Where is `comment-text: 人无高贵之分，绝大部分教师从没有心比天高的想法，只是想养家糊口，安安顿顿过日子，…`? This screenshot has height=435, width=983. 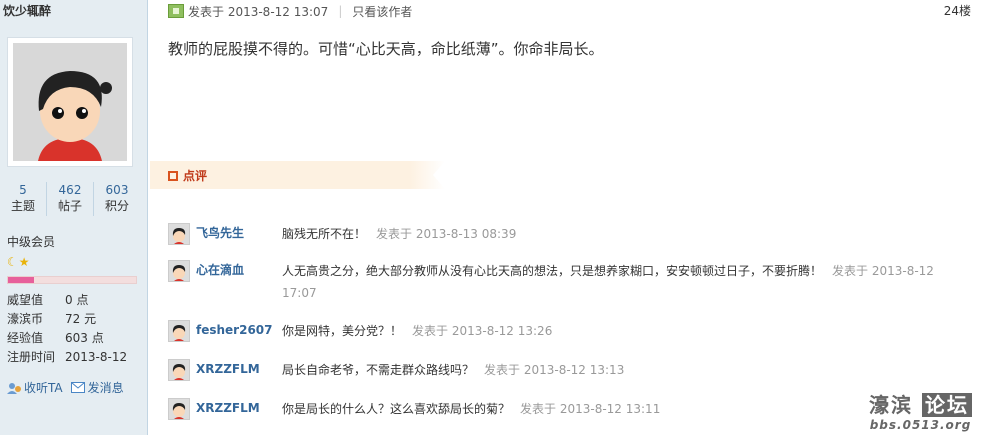 comment-text: 人无高贵之分，绝大部分教师从没有心比天高的想法，只是想养家糊口，安安顿顿过日子，… is located at coordinates (612, 282).